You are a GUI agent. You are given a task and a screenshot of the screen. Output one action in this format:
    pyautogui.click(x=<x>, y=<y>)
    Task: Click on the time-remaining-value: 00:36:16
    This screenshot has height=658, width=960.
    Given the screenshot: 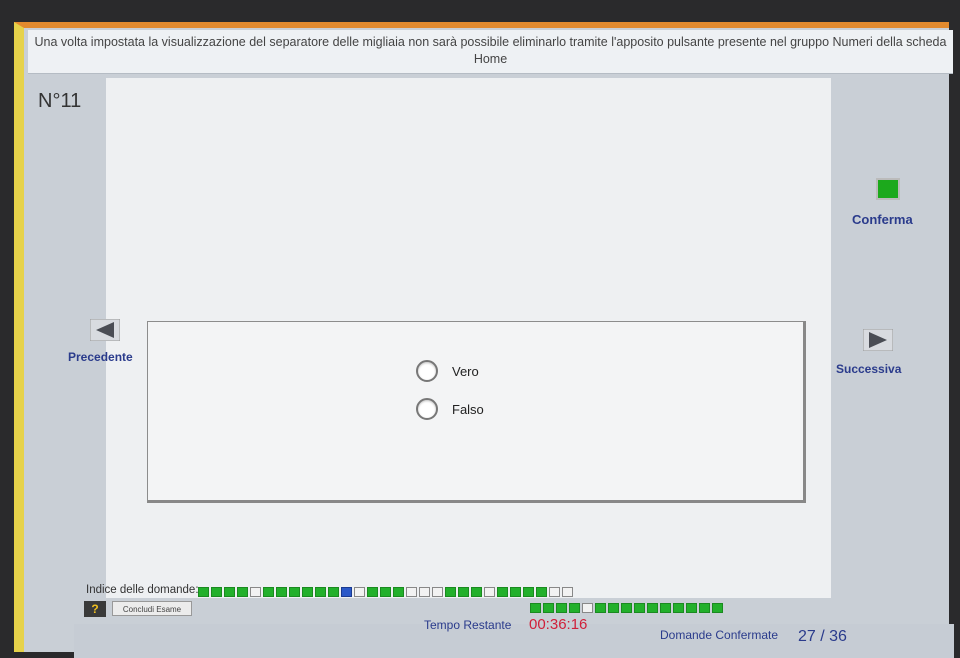 What is the action you would take?
    pyautogui.click(x=558, y=624)
    